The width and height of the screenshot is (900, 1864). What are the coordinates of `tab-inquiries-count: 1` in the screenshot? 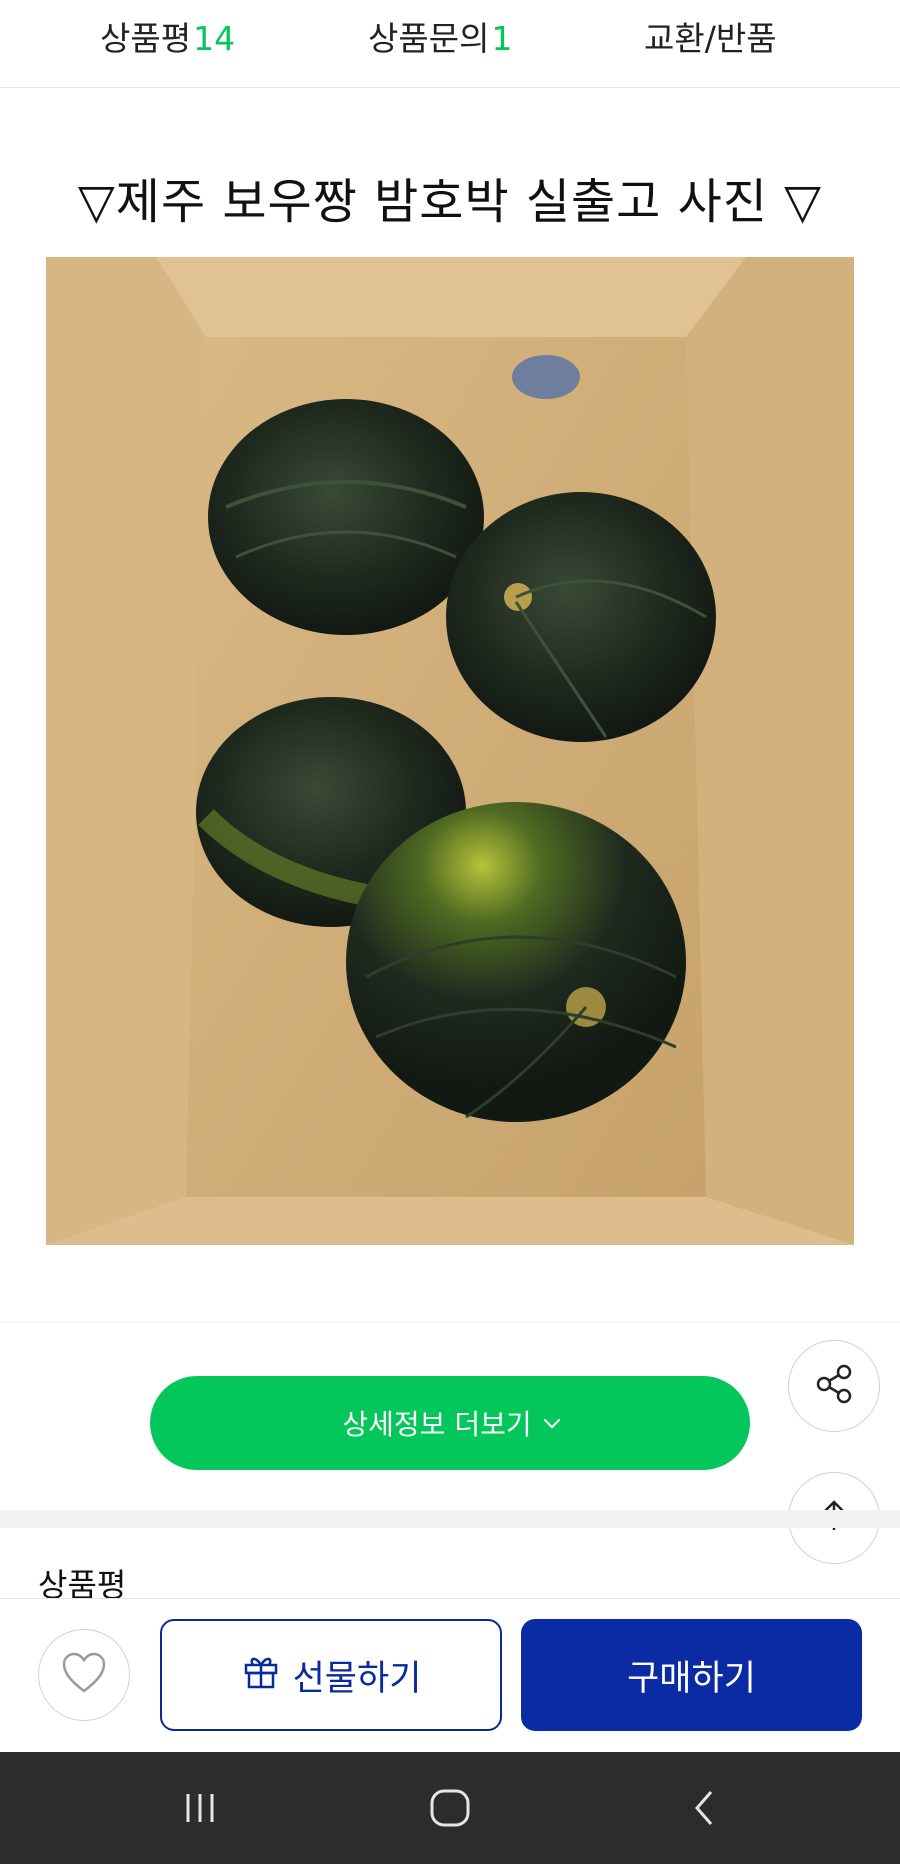 It's located at (502, 38).